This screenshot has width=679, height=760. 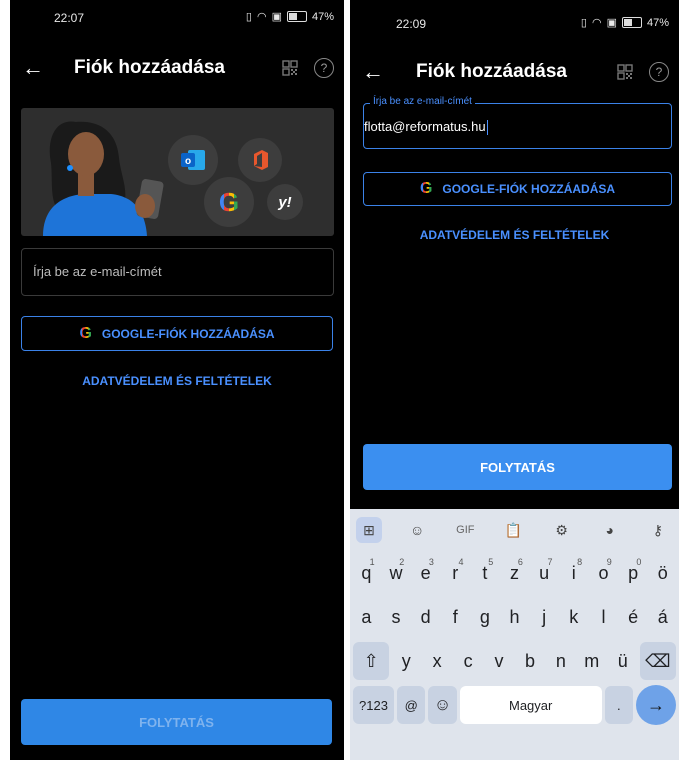 What do you see at coordinates (610, 530) in the screenshot?
I see `palette-icon: ◕` at bounding box center [610, 530].